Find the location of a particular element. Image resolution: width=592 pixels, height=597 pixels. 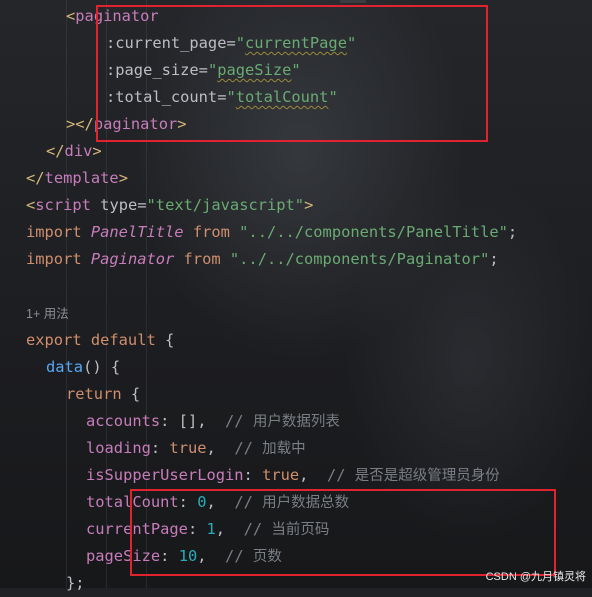

code-token: Paginator is located at coordinates (132, 259).